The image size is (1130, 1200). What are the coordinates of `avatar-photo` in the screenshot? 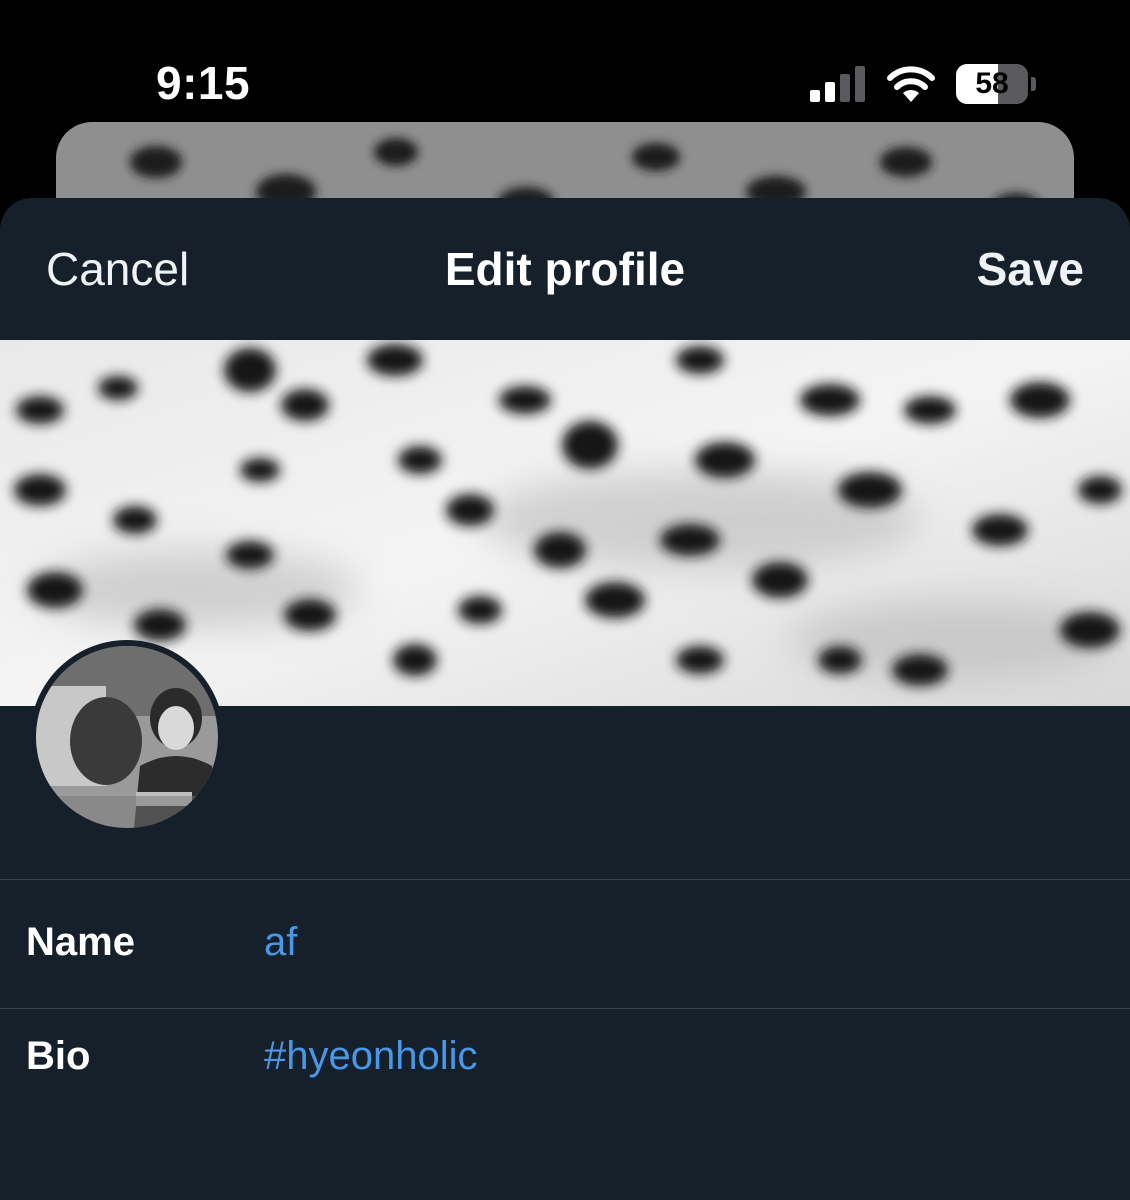 It's located at (127, 737).